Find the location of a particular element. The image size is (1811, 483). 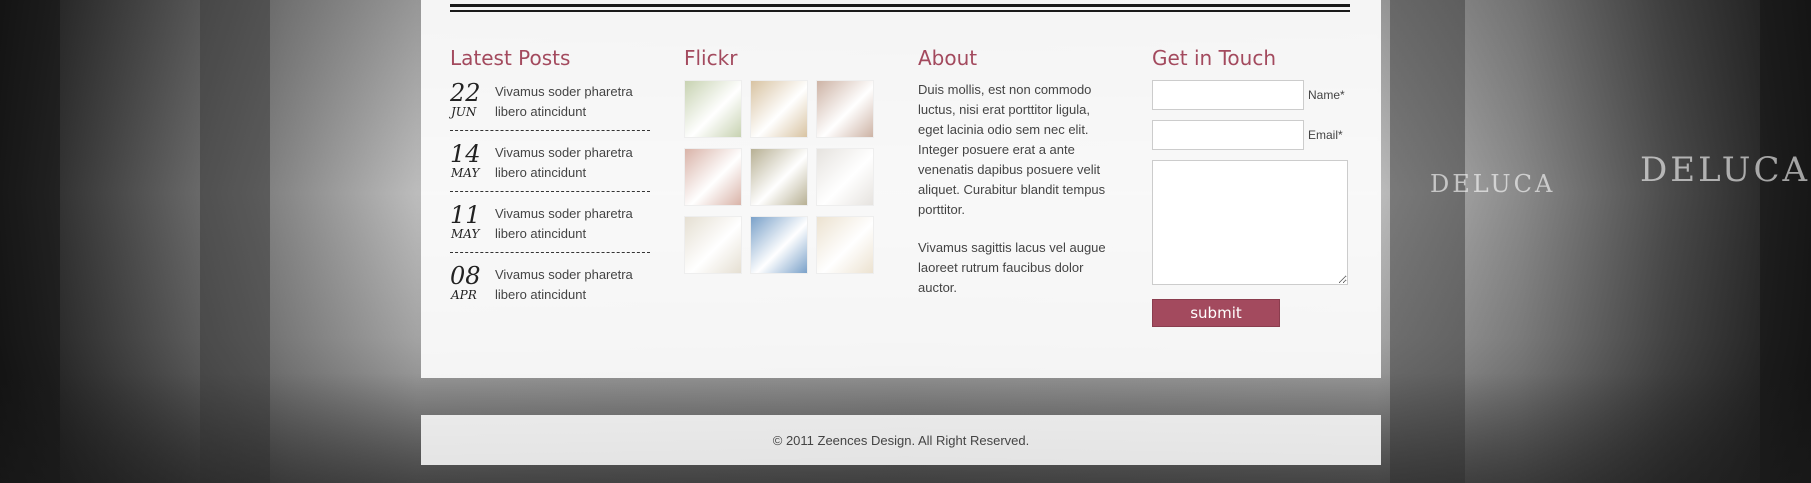

storefront-sign: DELUCA is located at coordinates (1725, 170).